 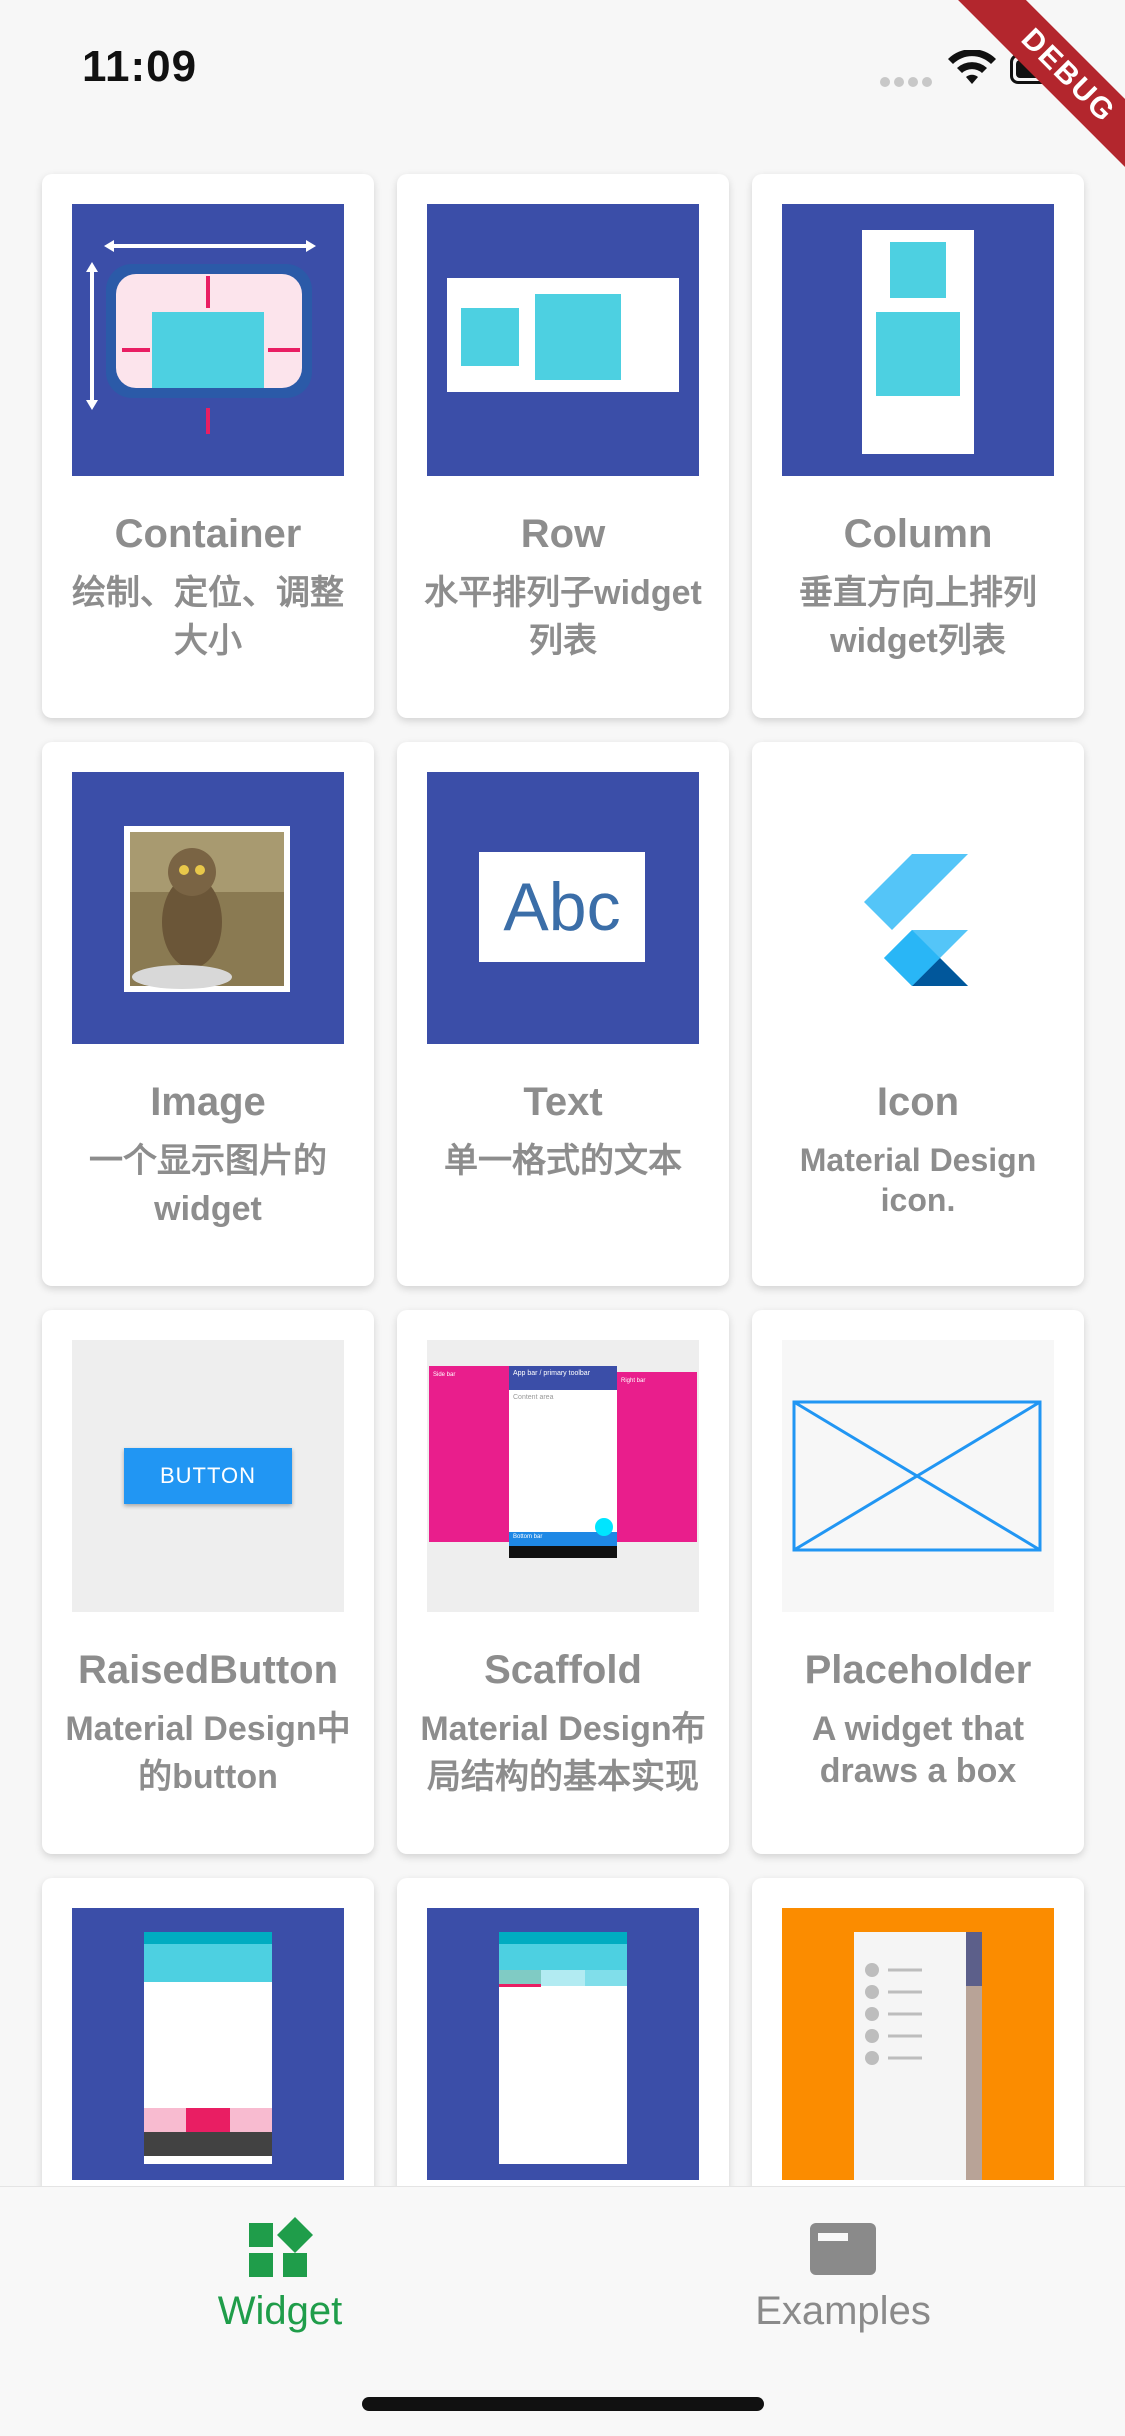 I want to click on card-title: Icon, so click(x=918, y=1102).